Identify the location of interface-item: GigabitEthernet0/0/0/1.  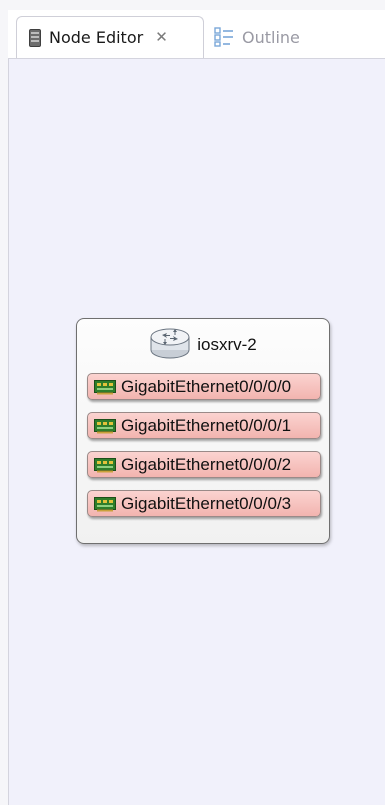
(204, 425).